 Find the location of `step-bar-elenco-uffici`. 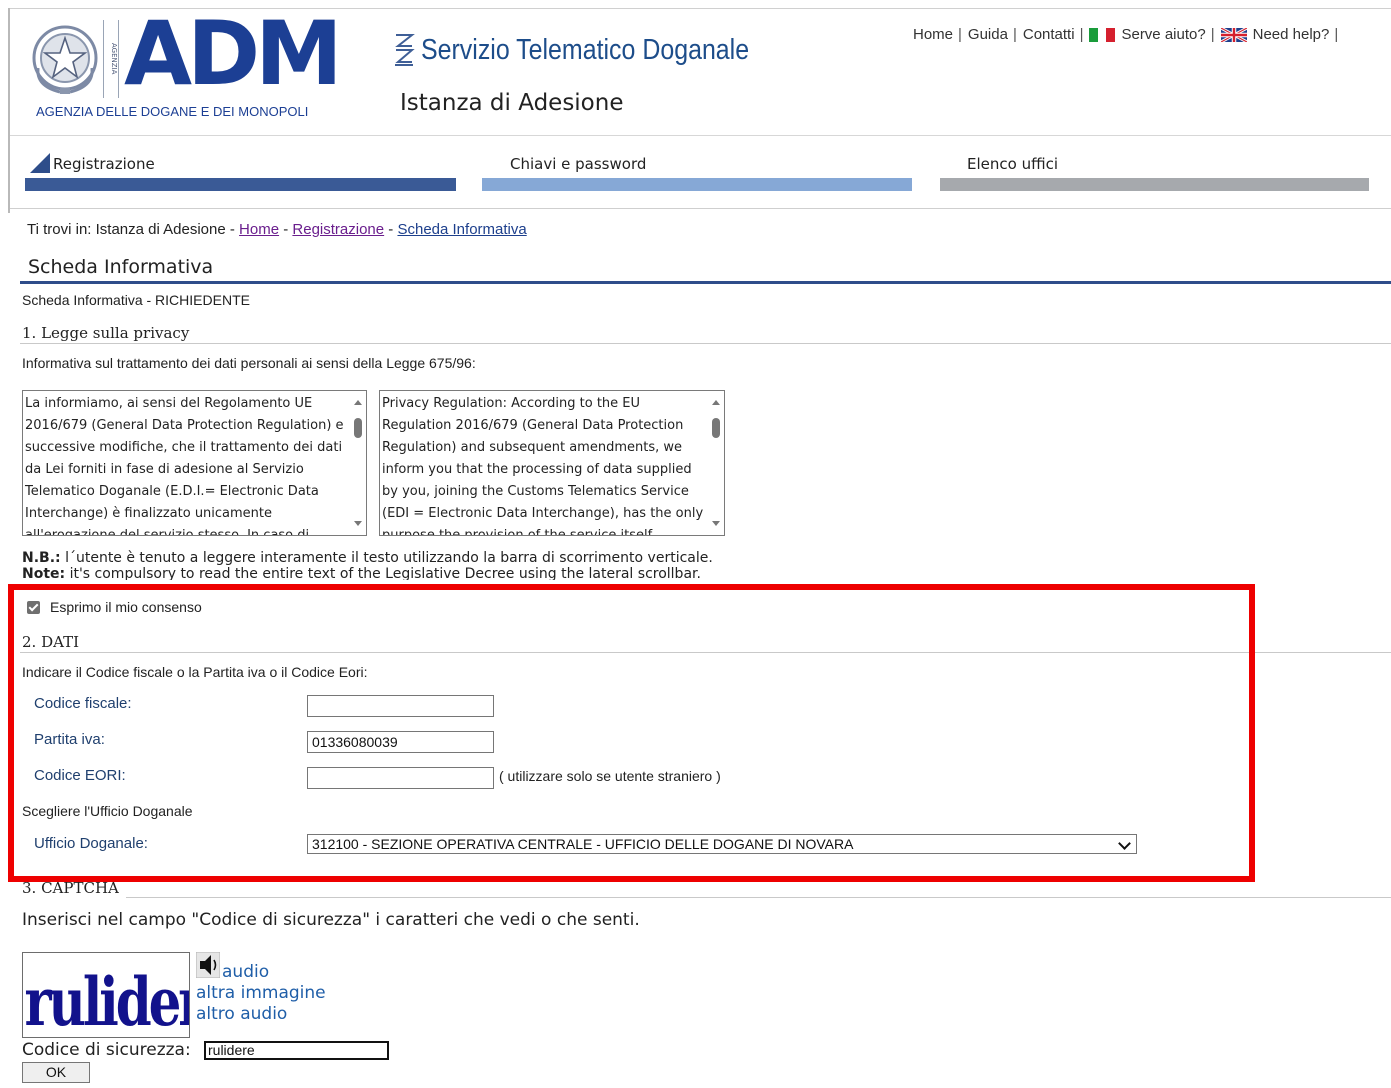

step-bar-elenco-uffici is located at coordinates (1154, 184).